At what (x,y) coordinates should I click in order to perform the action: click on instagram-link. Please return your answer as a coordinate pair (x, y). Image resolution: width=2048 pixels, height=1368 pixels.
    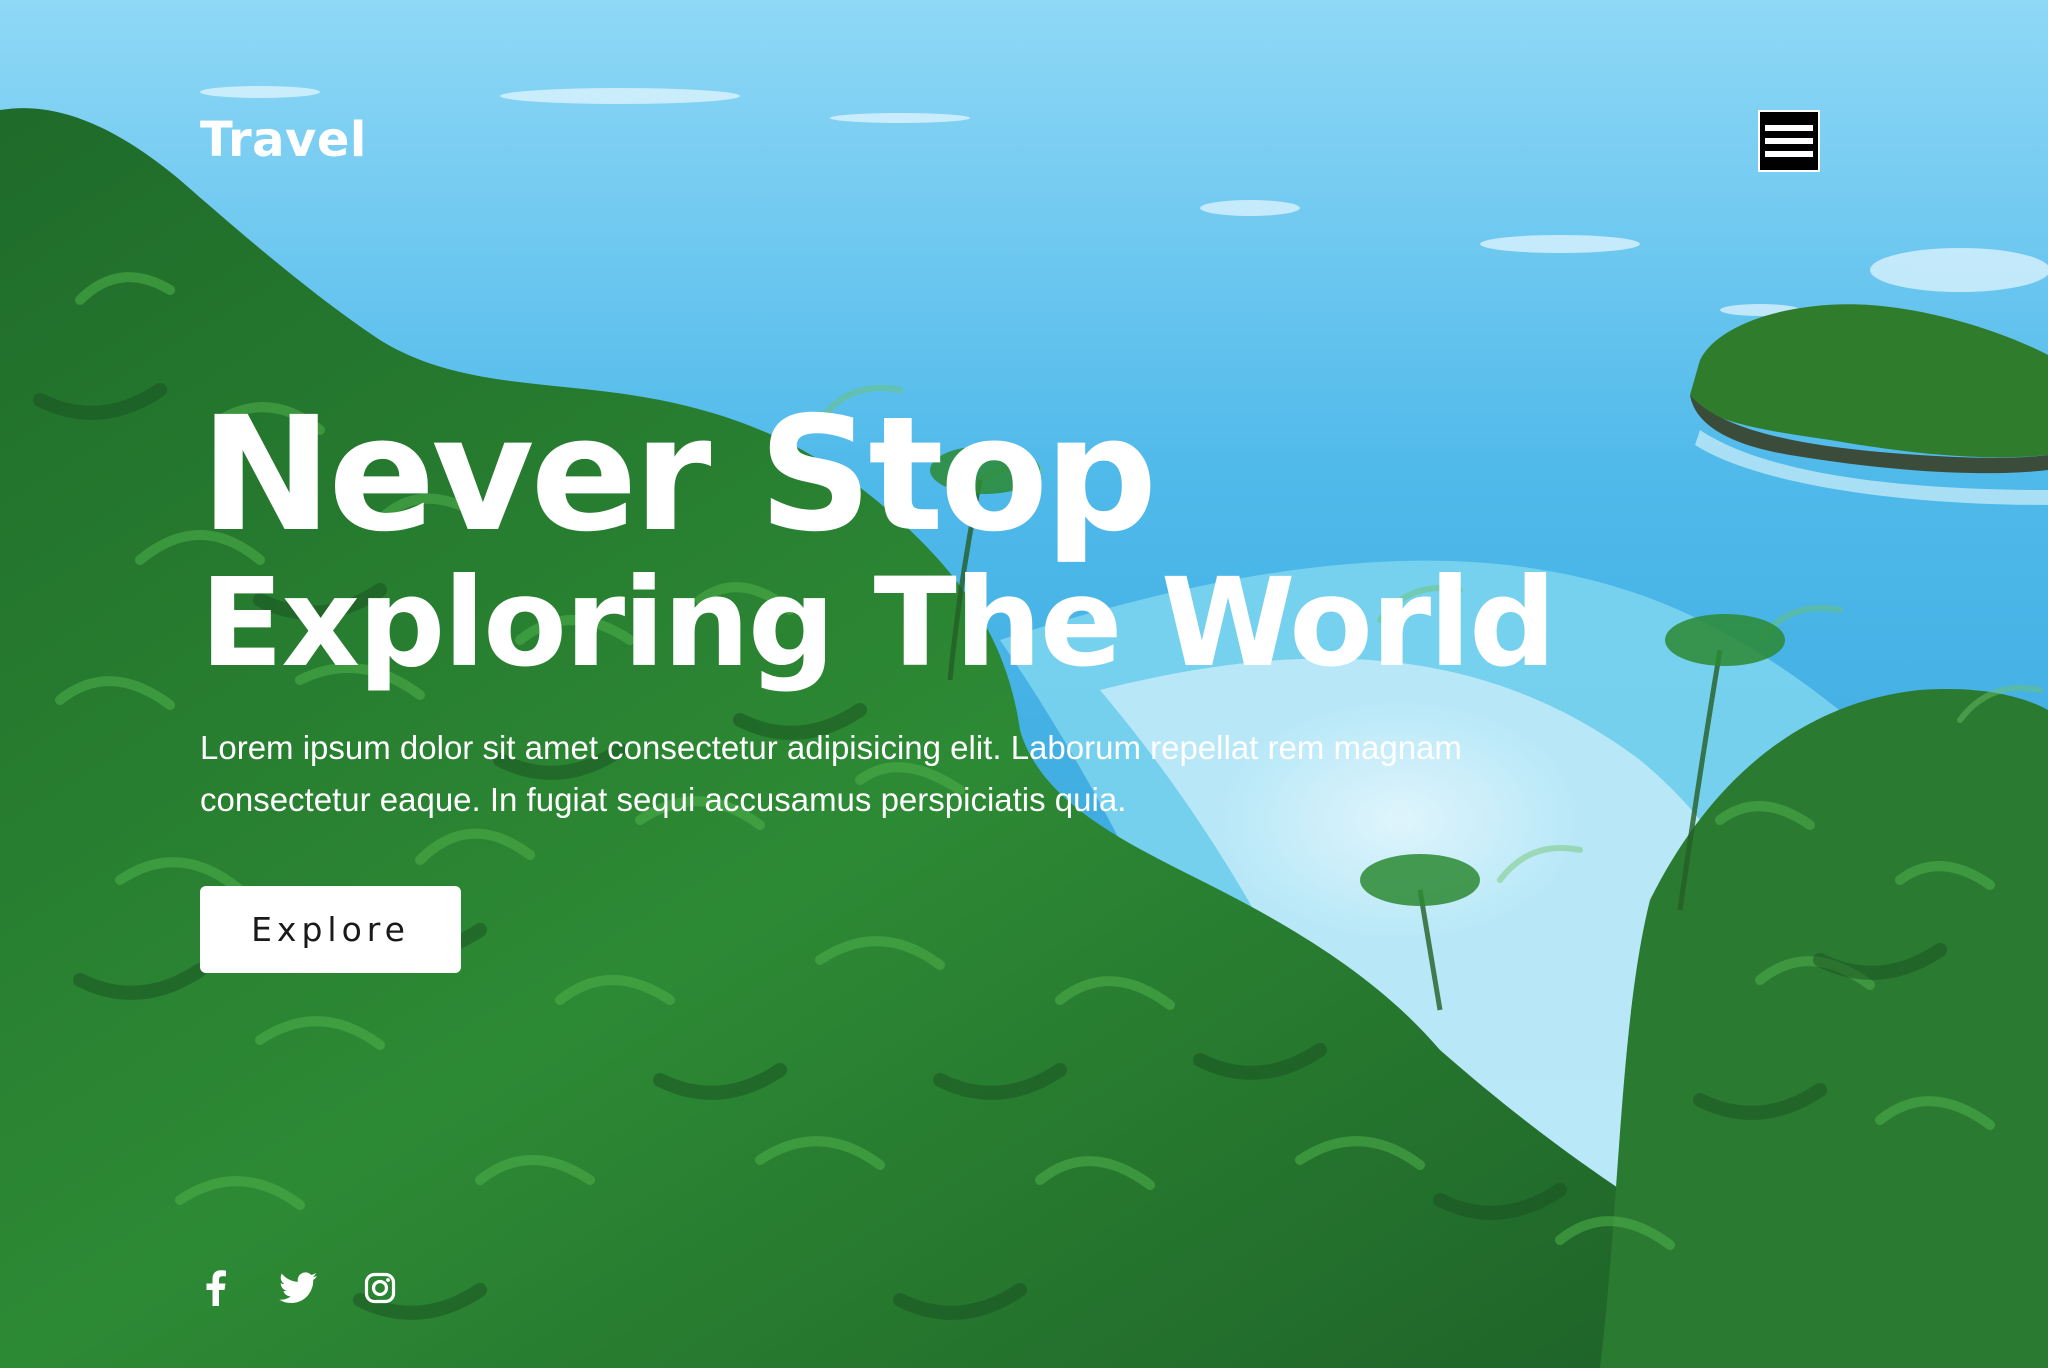
    Looking at the image, I should click on (380, 1288).